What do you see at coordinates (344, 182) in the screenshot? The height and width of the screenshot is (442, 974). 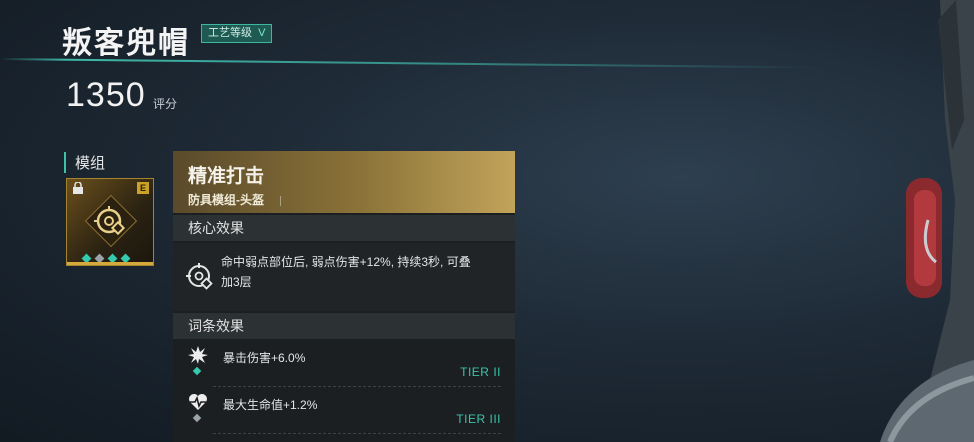 I see `module-detail-header: 精准打击 防具模组-头盔` at bounding box center [344, 182].